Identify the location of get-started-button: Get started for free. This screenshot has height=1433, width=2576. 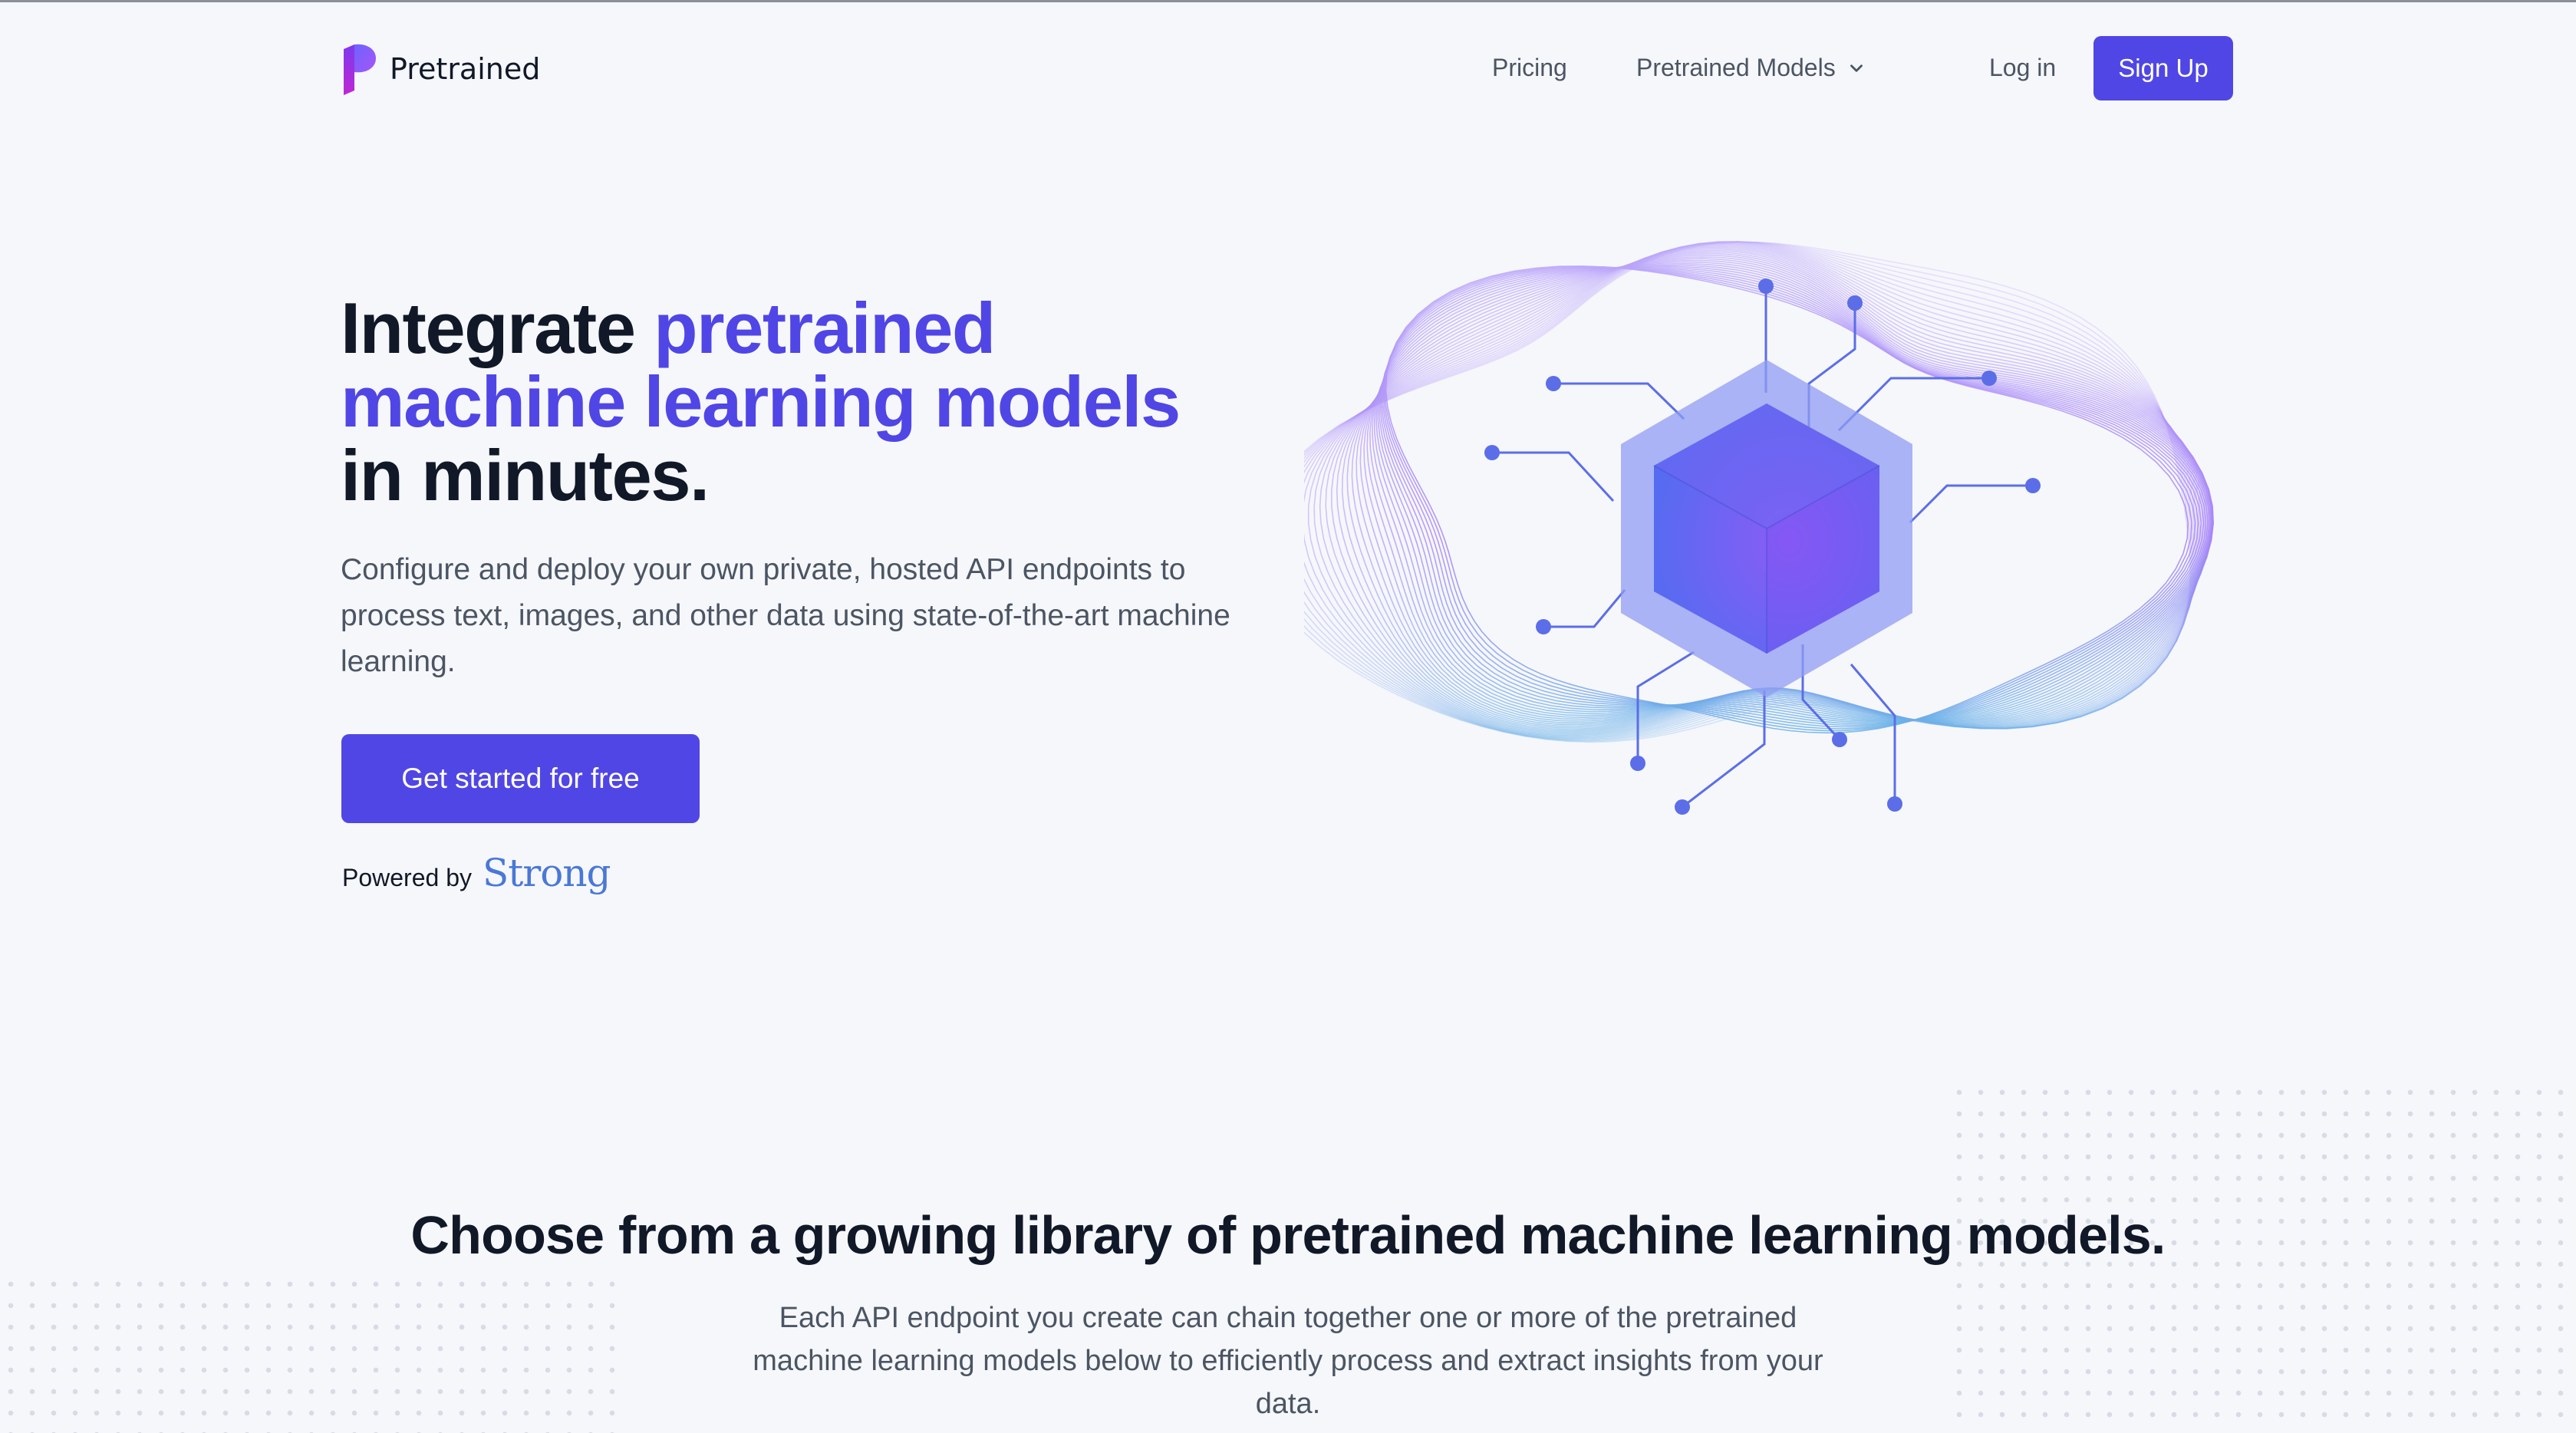
(520, 778).